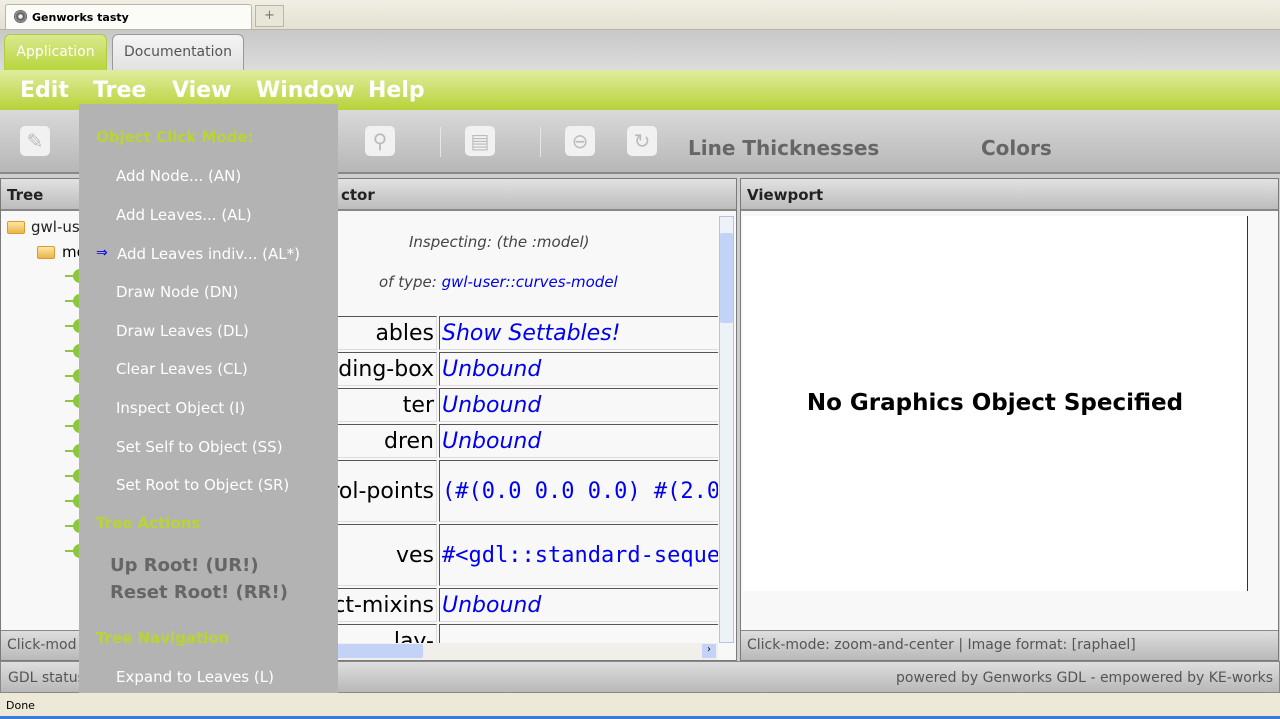 Image resolution: width=1280 pixels, height=719 pixels. I want to click on no-graphics-message: No Graphics Object Specified, so click(995, 403).